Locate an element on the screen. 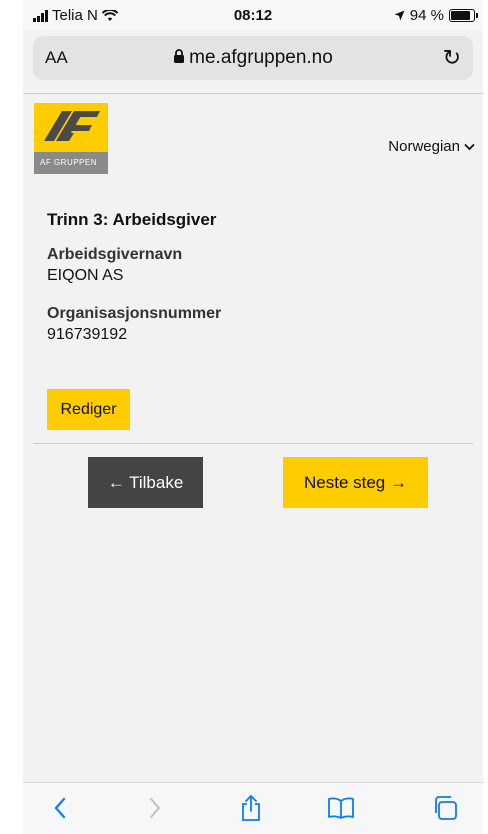 The width and height of the screenshot is (488, 834). address-bar: AA me.afgruppen.no ↻ is located at coordinates (253, 58).